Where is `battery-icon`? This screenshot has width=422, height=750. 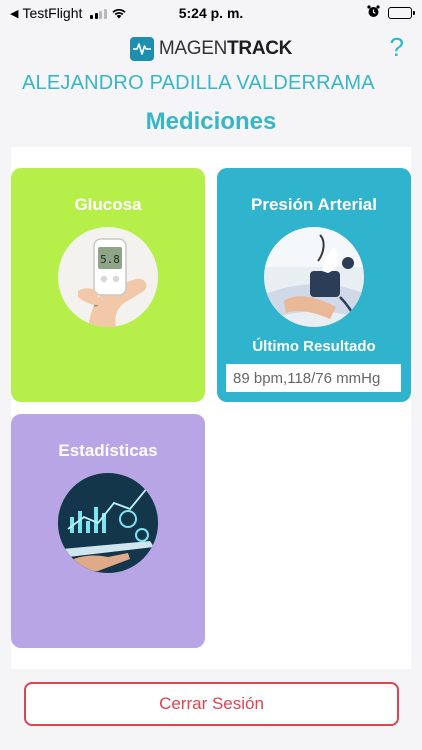
battery-icon is located at coordinates (401, 13).